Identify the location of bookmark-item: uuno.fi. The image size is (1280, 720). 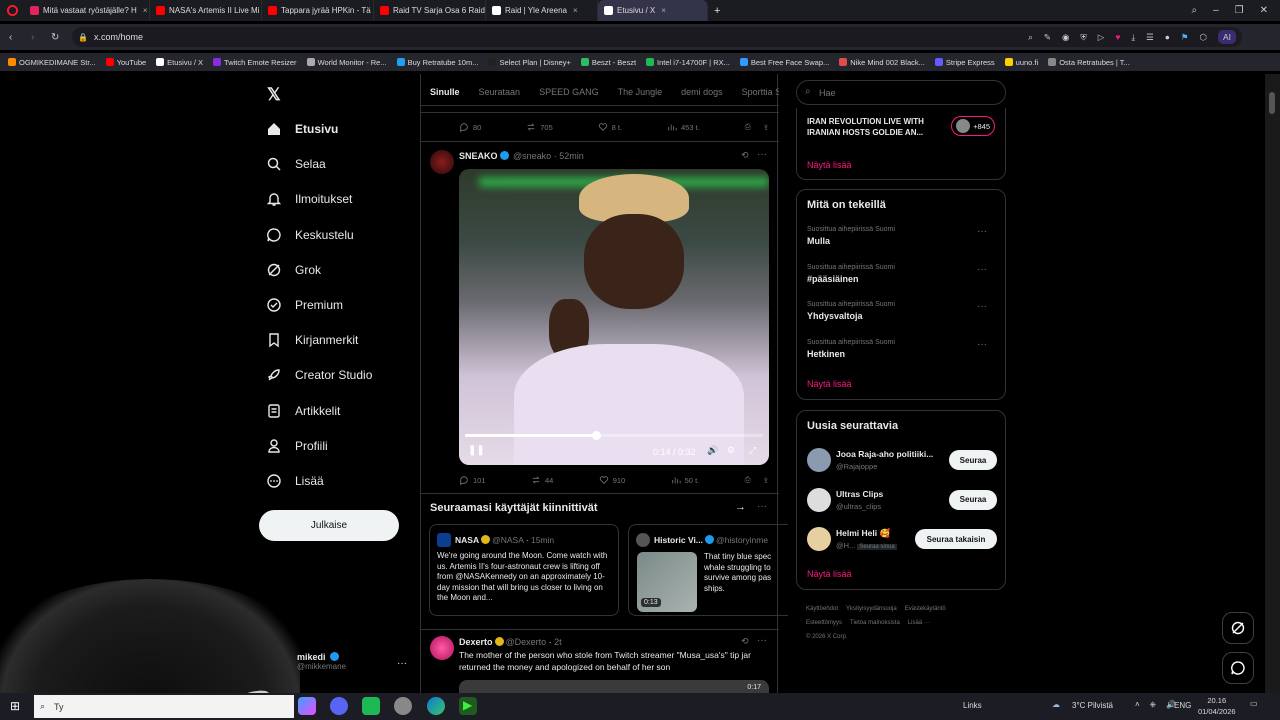
(1021, 62).